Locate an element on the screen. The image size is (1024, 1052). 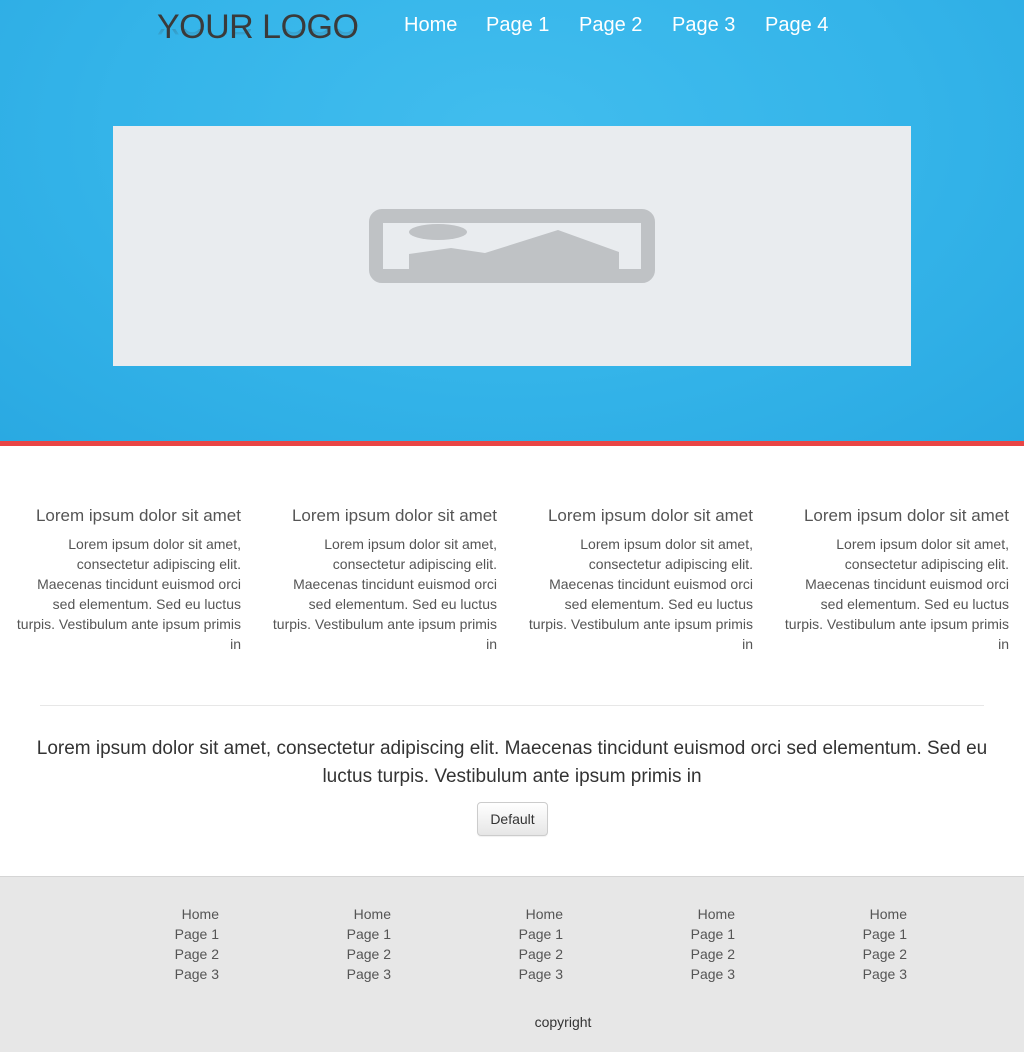
nav-home: Home is located at coordinates (430, 25).